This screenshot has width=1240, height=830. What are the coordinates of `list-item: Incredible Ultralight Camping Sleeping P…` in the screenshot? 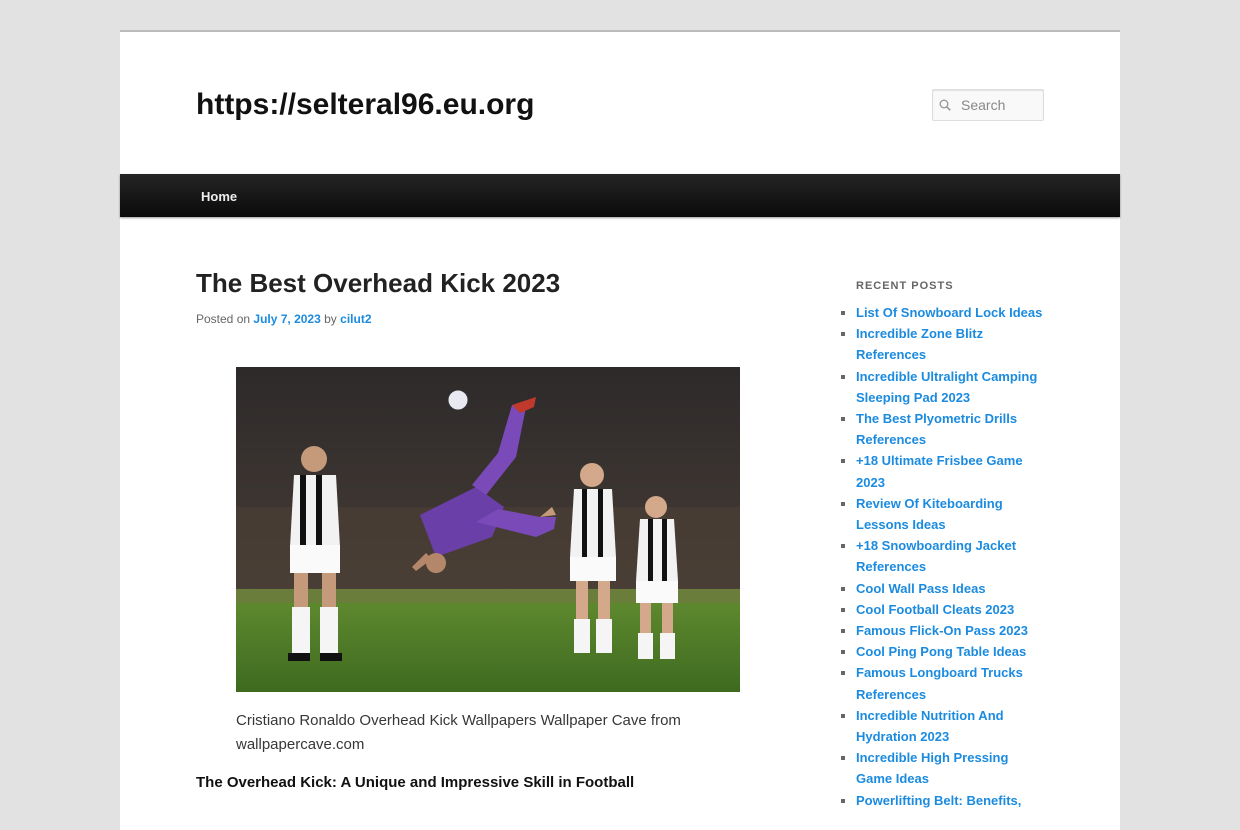 It's located at (951, 387).